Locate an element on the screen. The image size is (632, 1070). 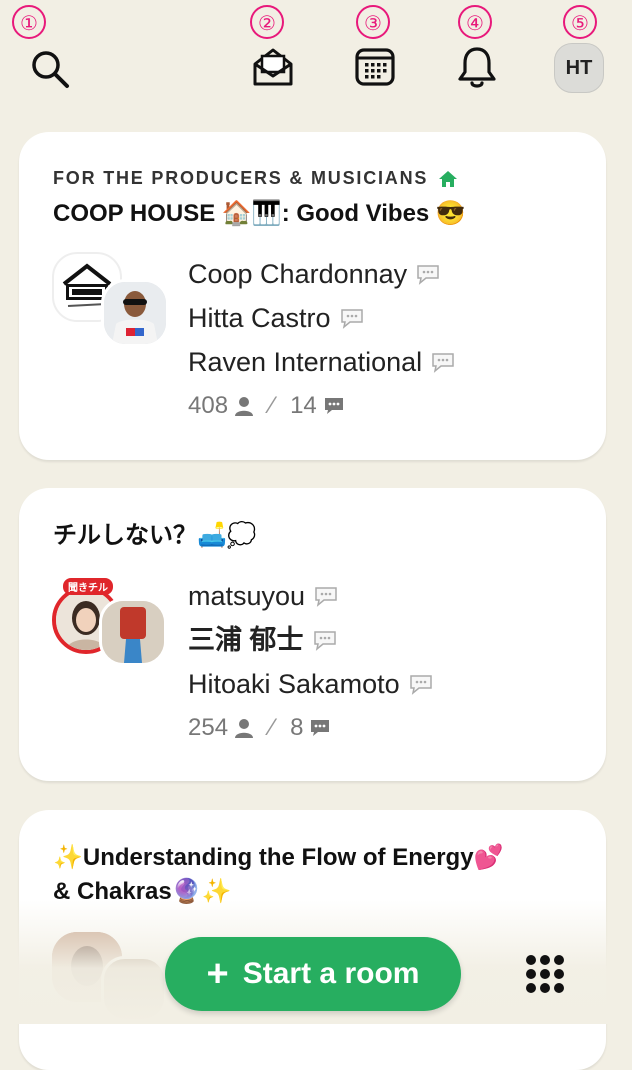
backchannel-button is located at coordinates (545, 974).